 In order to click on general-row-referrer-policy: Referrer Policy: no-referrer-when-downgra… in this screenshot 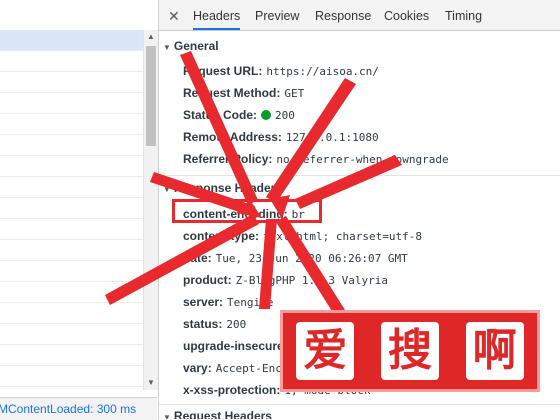, I will do `click(316, 159)`.